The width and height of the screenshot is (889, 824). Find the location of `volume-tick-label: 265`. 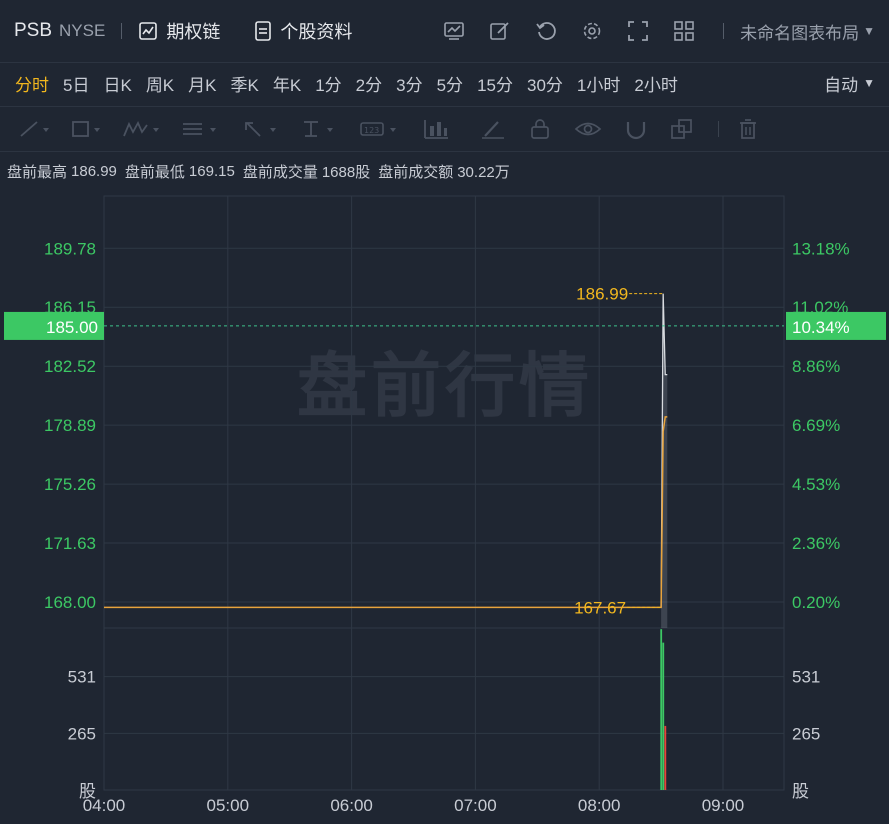

volume-tick-label: 265 is located at coordinates (82, 733).